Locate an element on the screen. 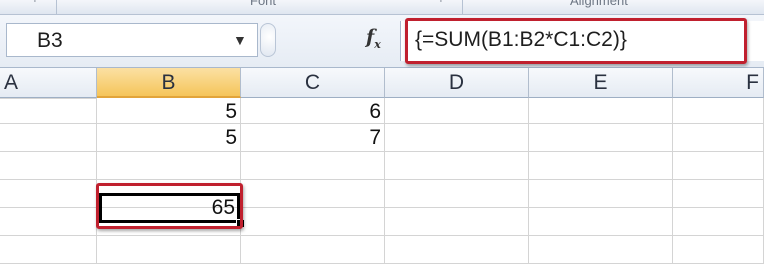  ribbon-group-font-label: Font is located at coordinates (263, 4).